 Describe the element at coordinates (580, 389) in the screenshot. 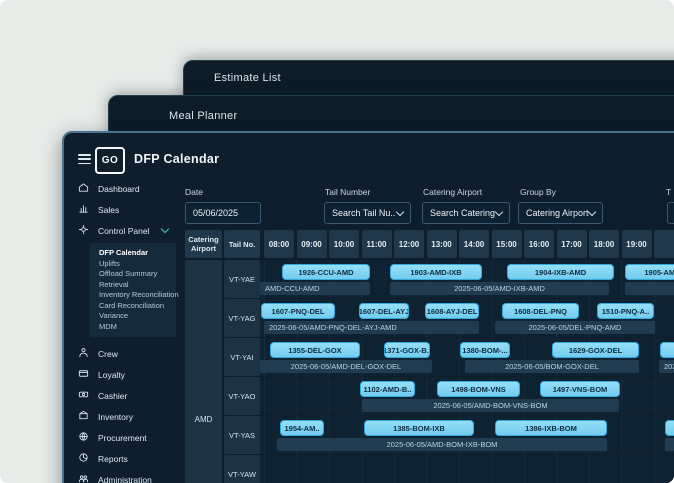

I see `flight-bar: 1497-VNS-BOM` at that location.